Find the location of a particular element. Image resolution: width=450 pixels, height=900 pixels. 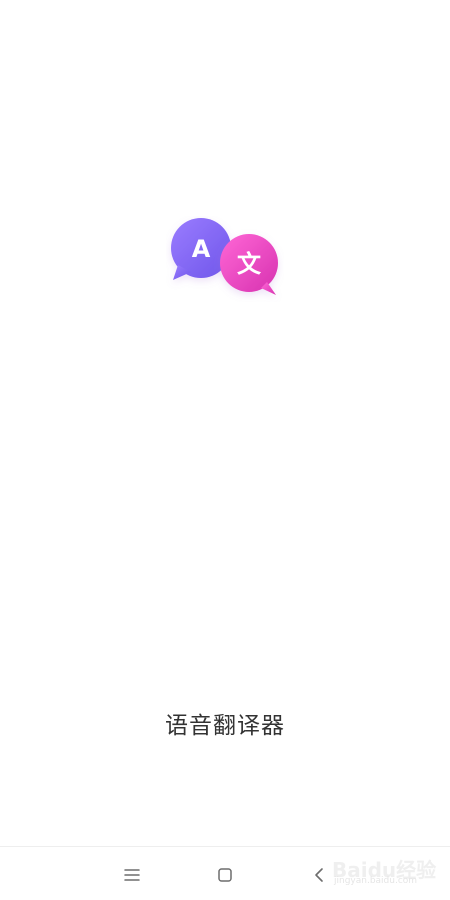

app-logo: A 文 is located at coordinates (224, 256).